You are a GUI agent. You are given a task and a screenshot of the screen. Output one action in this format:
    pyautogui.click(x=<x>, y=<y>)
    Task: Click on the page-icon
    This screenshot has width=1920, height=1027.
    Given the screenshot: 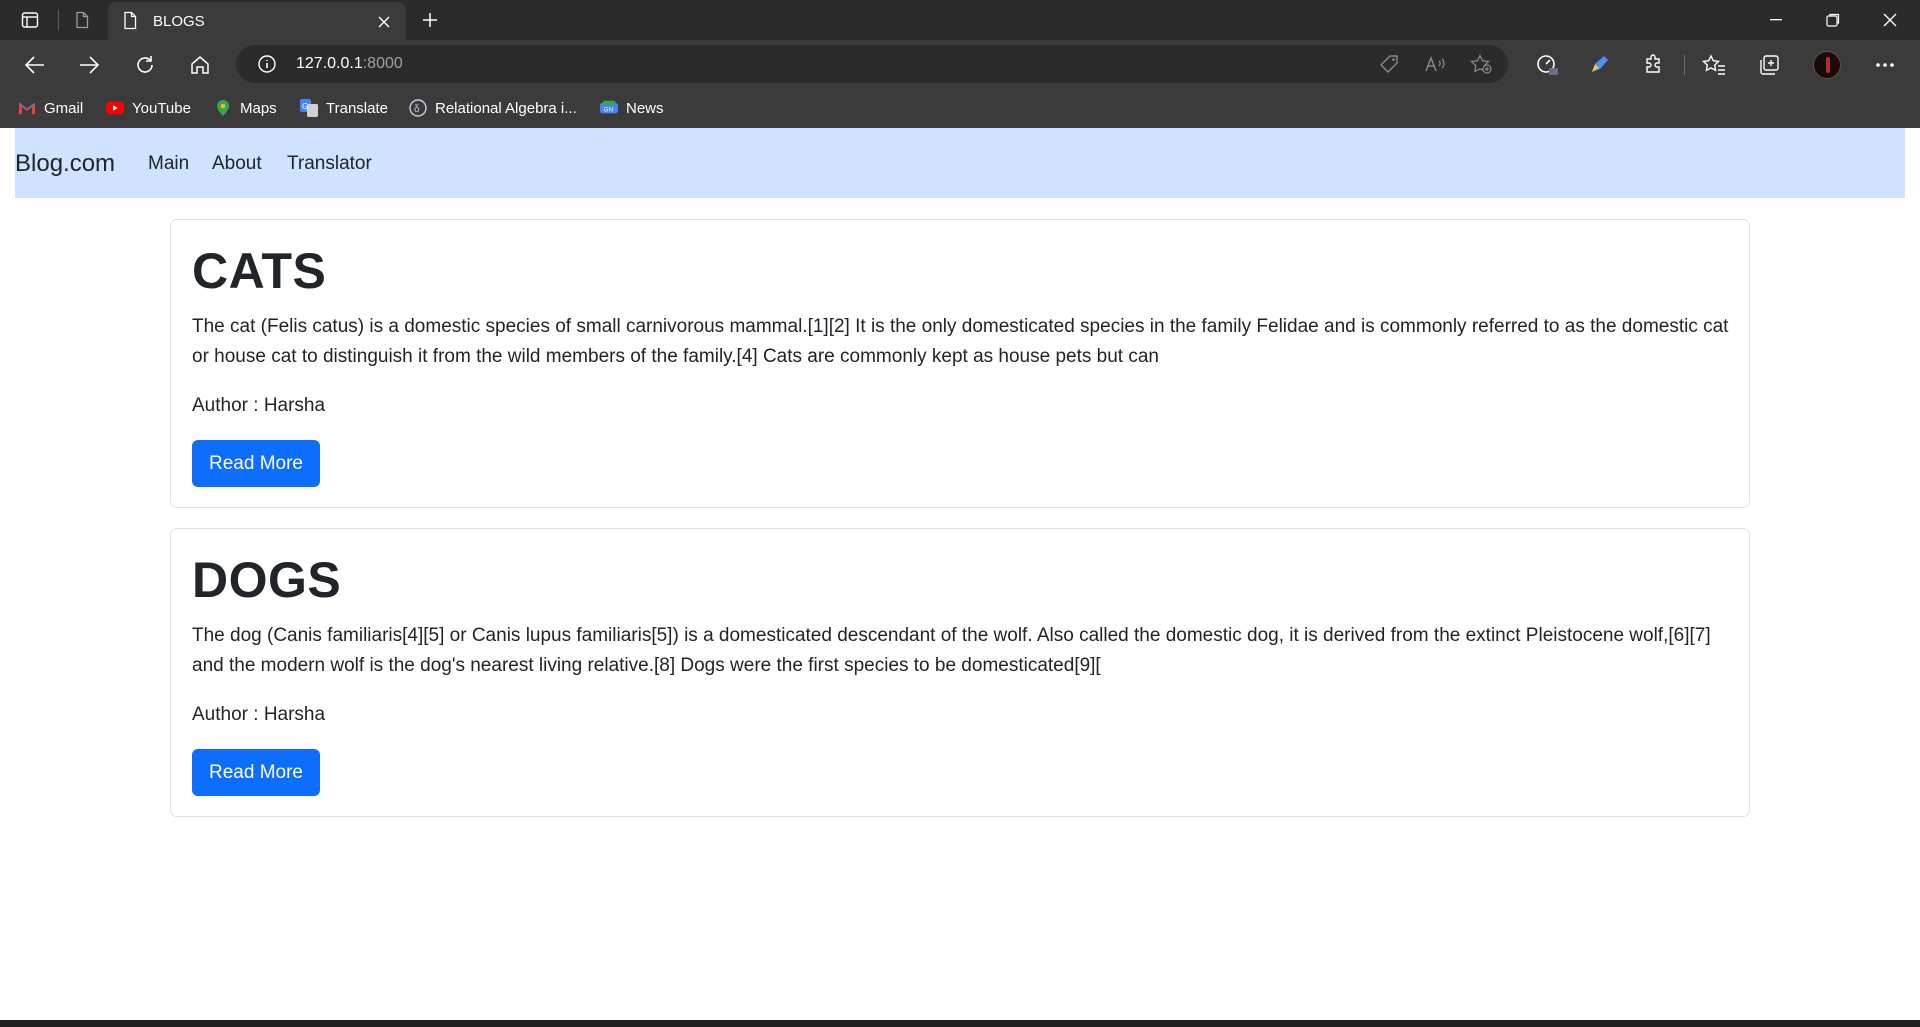 What is the action you would take?
    pyautogui.click(x=130, y=23)
    